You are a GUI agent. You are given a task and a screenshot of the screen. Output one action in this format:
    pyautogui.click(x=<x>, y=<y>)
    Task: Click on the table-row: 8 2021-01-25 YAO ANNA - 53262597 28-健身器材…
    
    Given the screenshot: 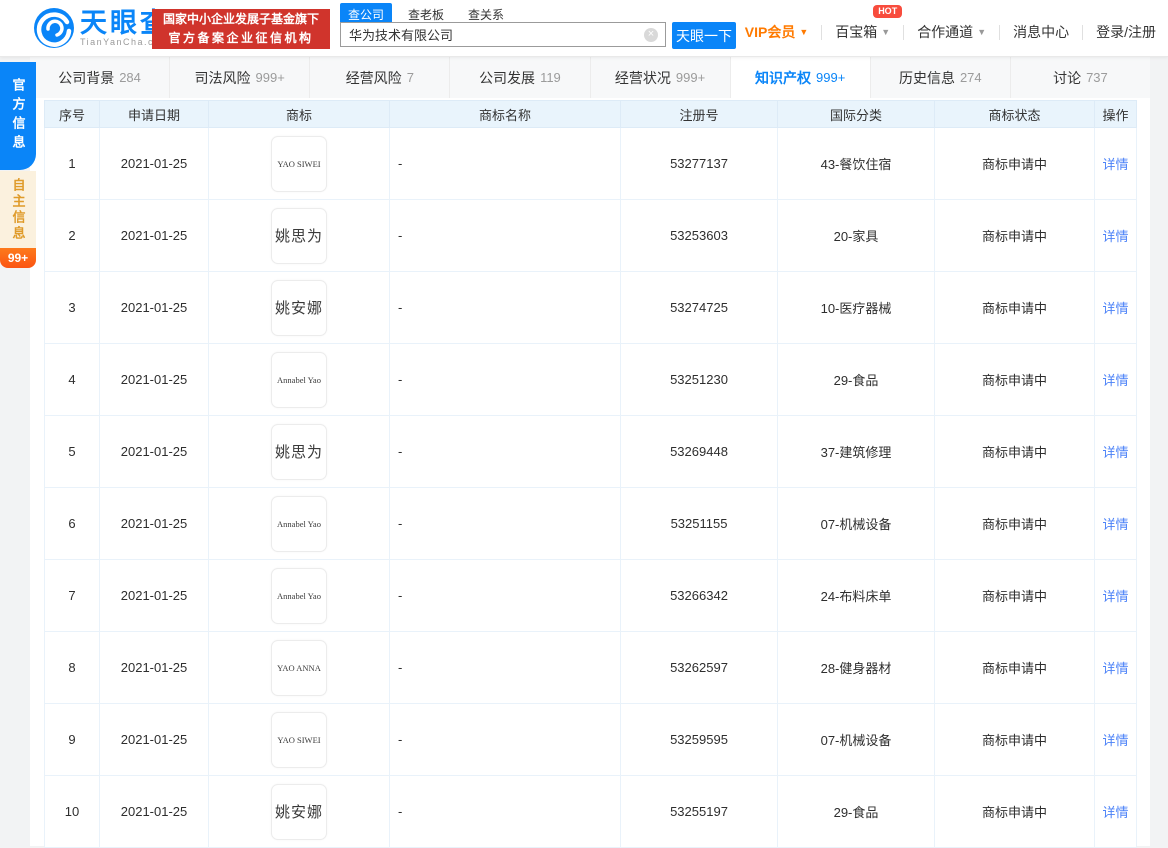 What is the action you would take?
    pyautogui.click(x=590, y=667)
    